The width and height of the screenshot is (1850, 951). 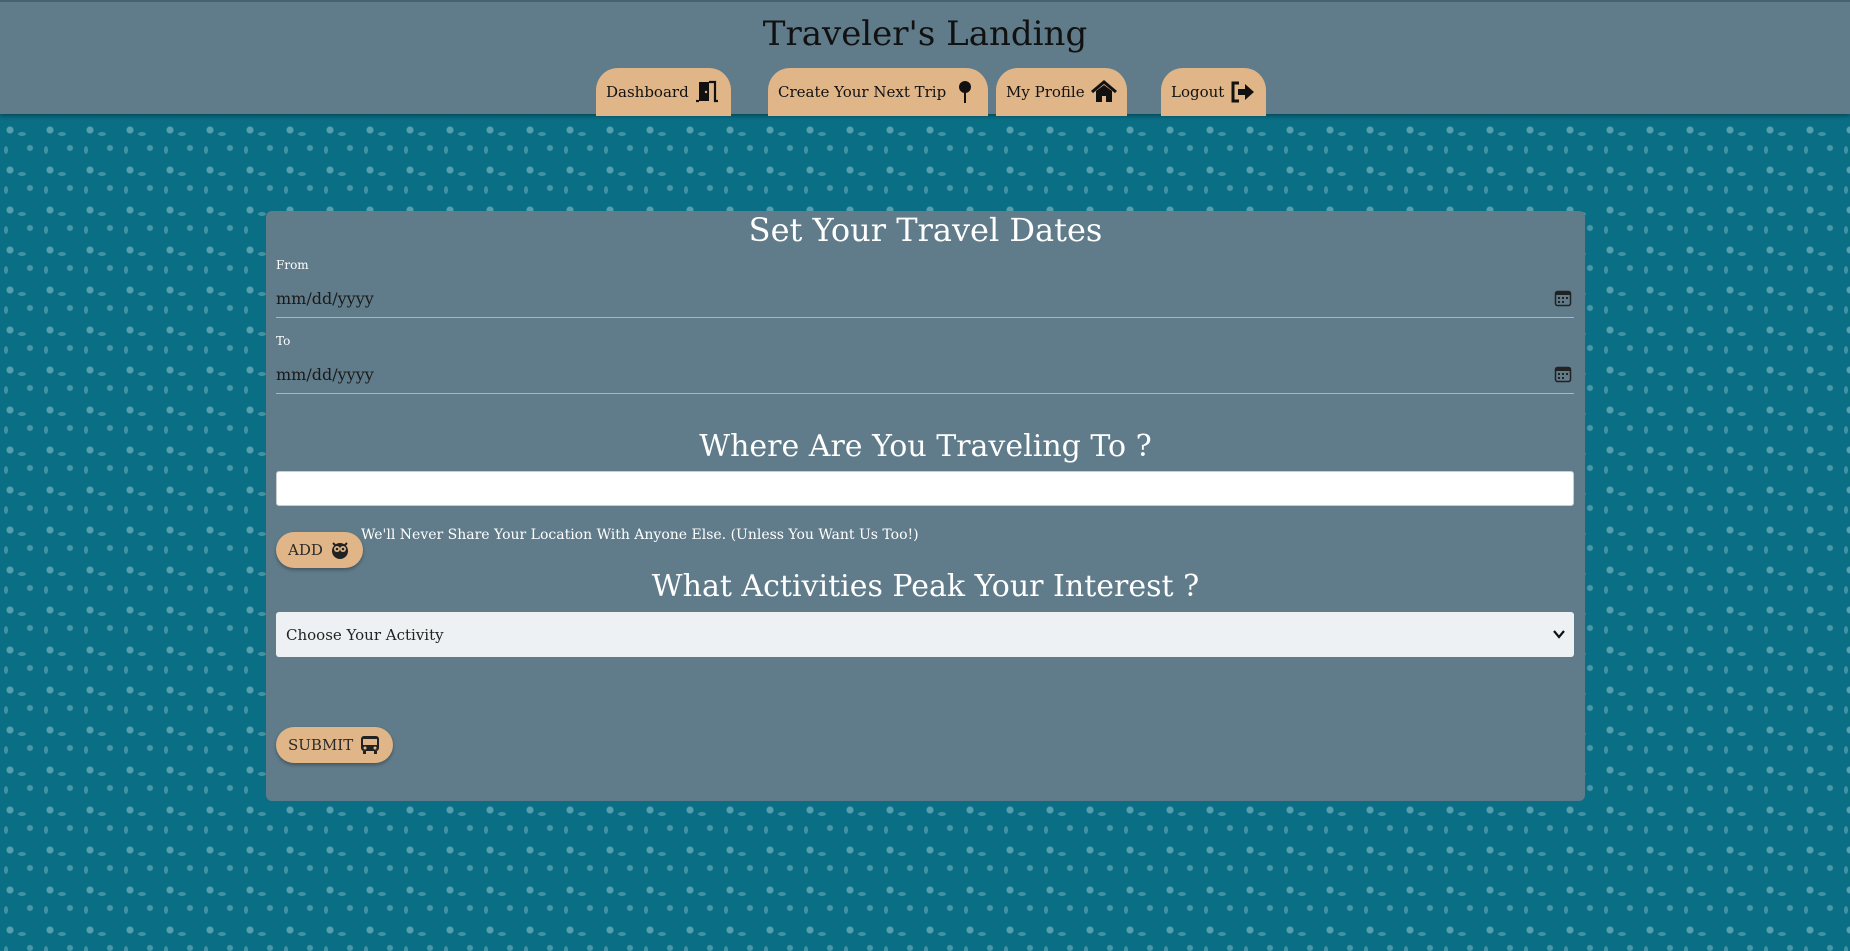 What do you see at coordinates (925, 299) in the screenshot?
I see `from-date-input: mm/dd/yyyy` at bounding box center [925, 299].